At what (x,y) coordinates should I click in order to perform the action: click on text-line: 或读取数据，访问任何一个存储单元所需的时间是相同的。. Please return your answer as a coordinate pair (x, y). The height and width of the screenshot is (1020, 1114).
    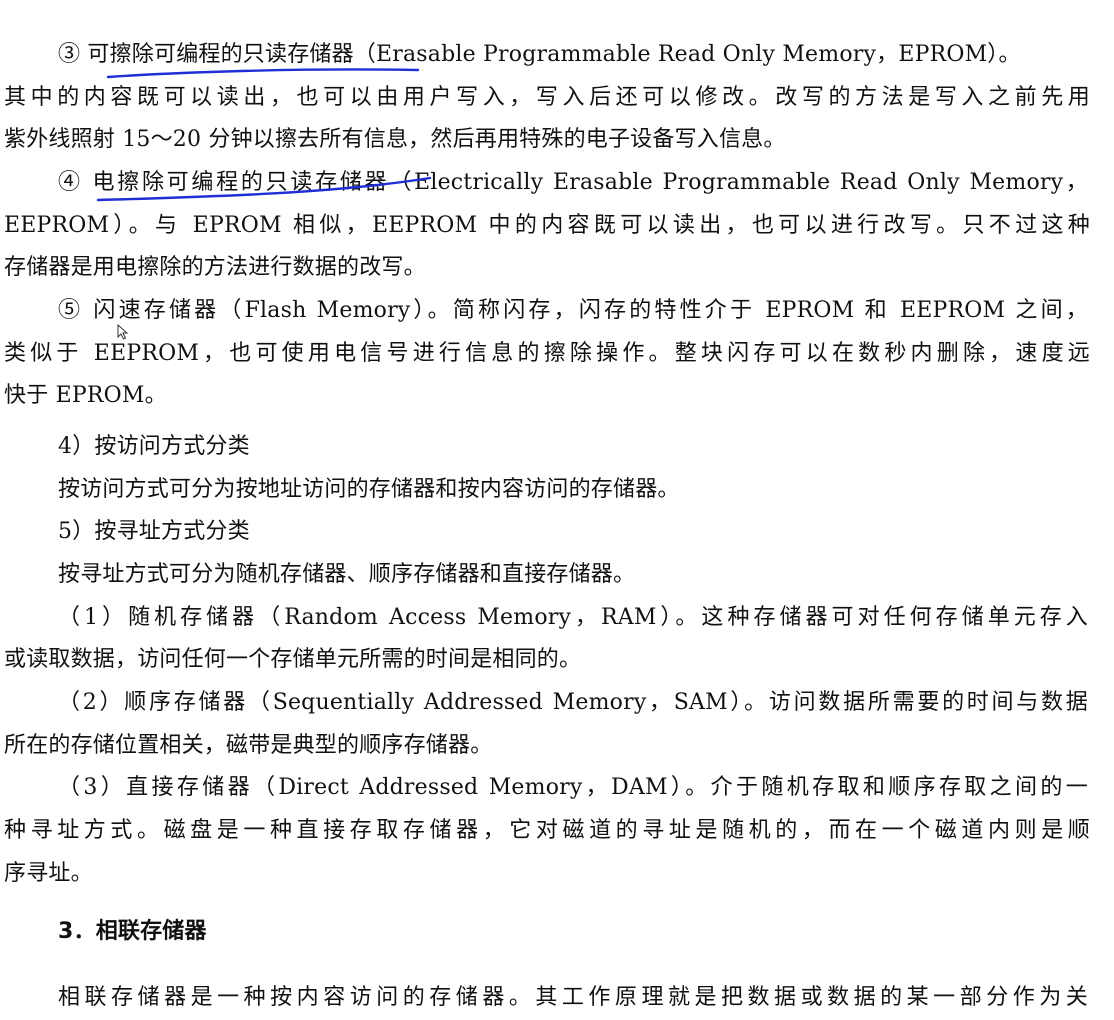
    Looking at the image, I should click on (293, 659).